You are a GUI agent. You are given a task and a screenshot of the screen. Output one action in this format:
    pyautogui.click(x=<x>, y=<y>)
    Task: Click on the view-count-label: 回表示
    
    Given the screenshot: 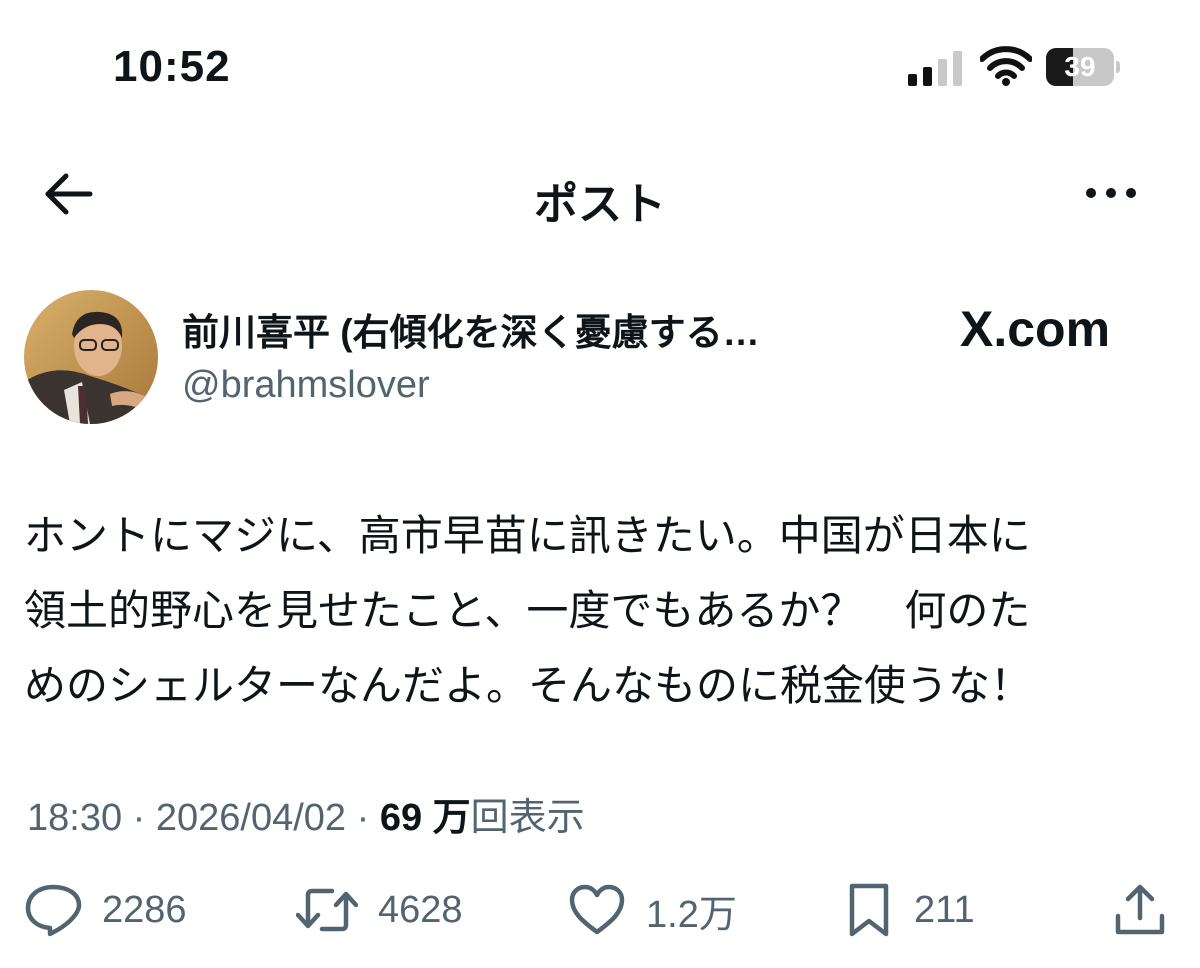 What is the action you would take?
    pyautogui.click(x=527, y=818)
    